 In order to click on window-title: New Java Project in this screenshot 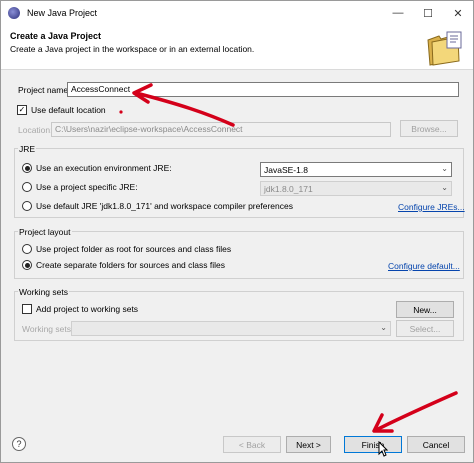, I will do `click(62, 13)`.